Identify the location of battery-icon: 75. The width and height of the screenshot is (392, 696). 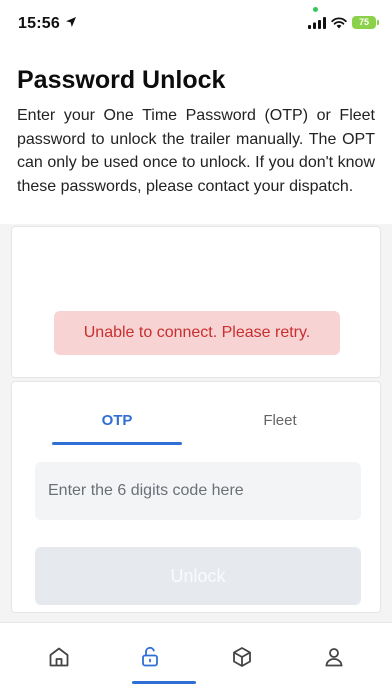
(365, 22).